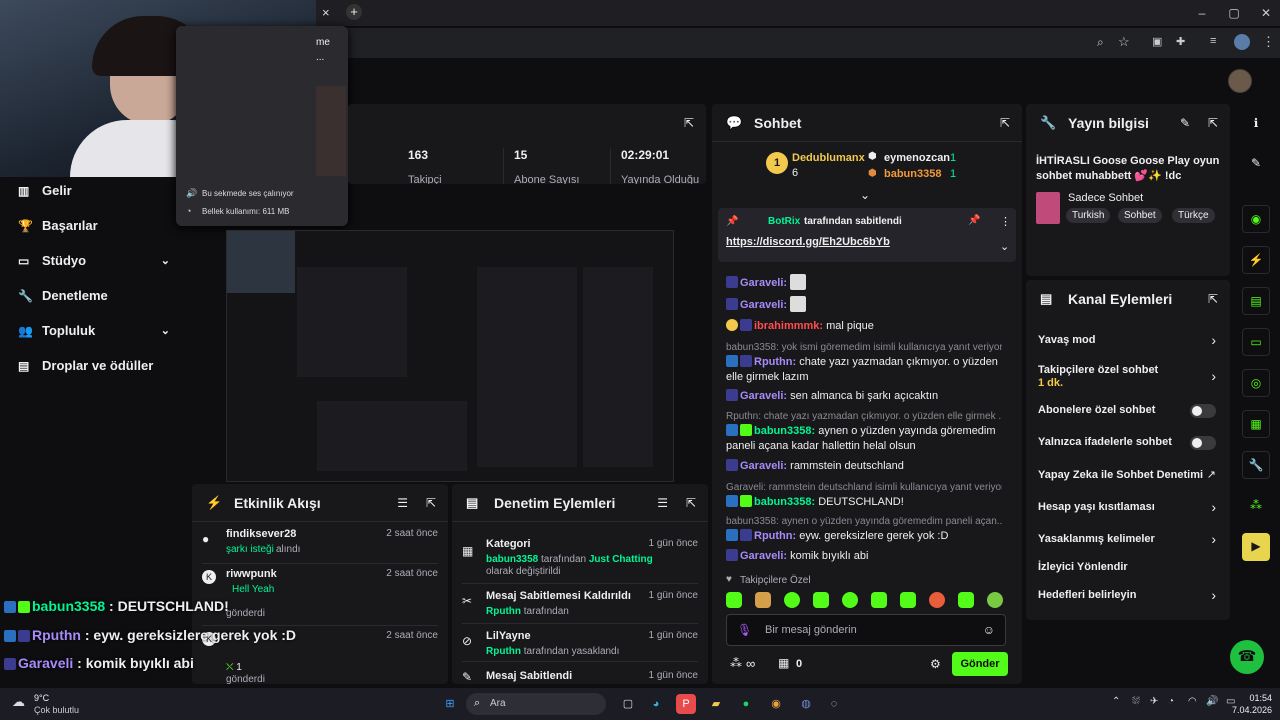 The image size is (1280, 720). Describe the element at coordinates (828, 158) in the screenshot. I see `leader-name: Dedublumanx` at that location.